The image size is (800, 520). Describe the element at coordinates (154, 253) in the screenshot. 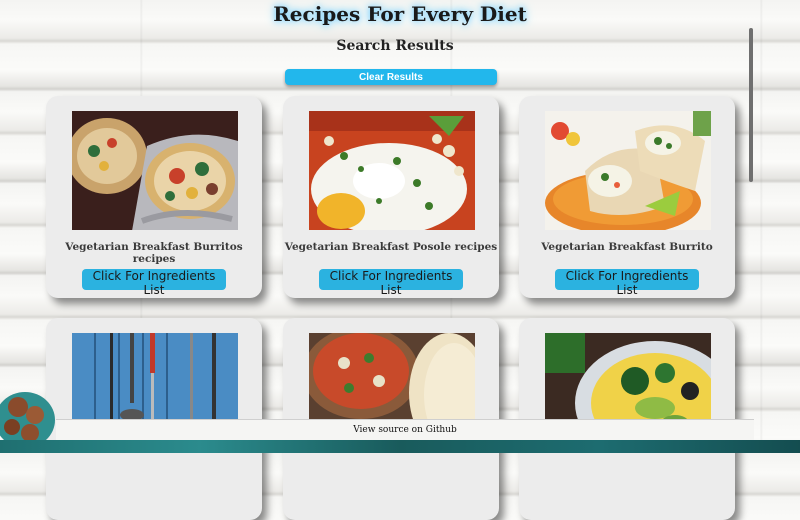

I see `recipe-name: Vegetarian Breakfast Burritos recipes` at that location.